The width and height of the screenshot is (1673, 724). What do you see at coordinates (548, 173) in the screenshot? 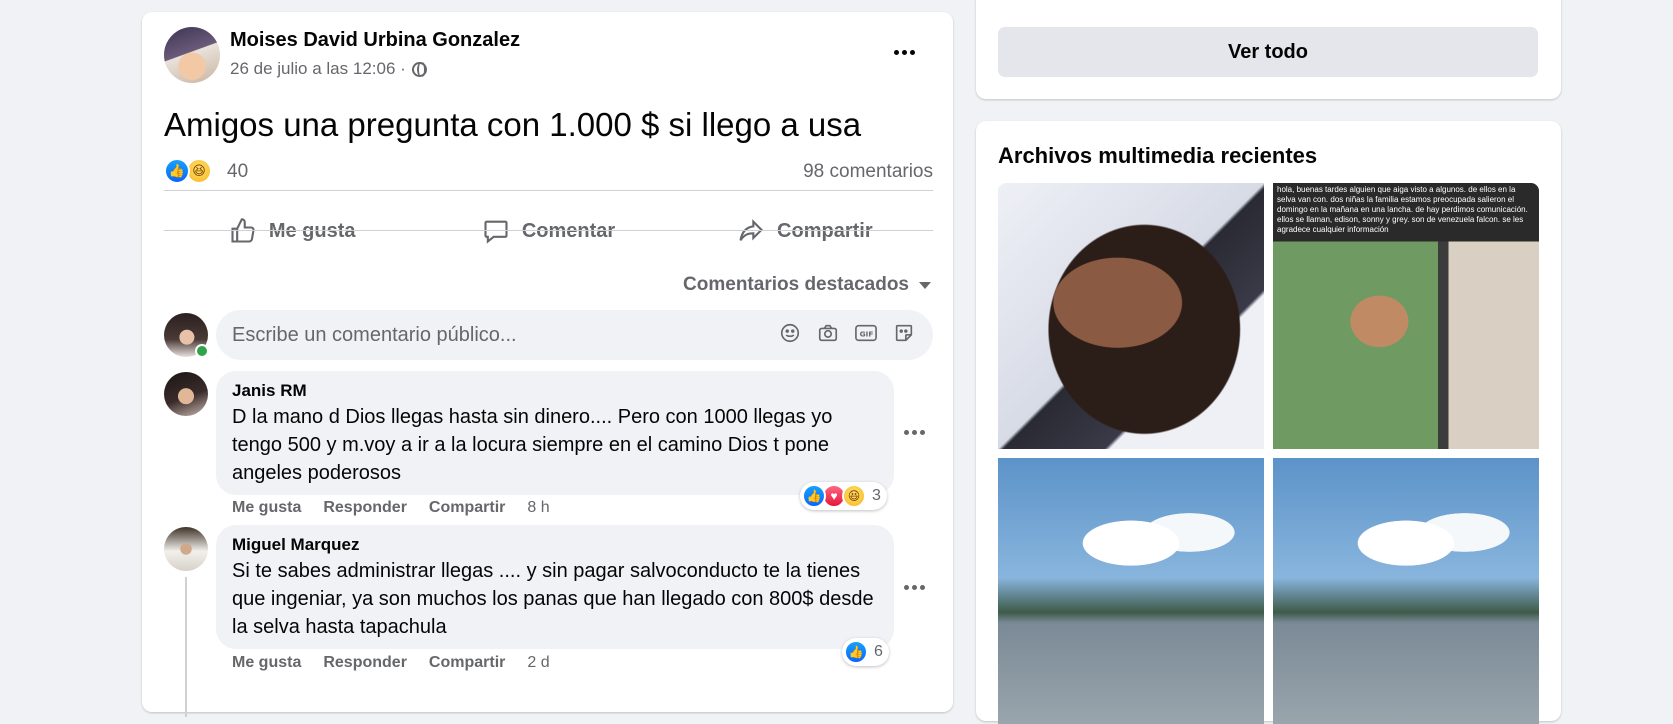
I see `reactions-summary: 👍 😆 40 98 comentarios` at bounding box center [548, 173].